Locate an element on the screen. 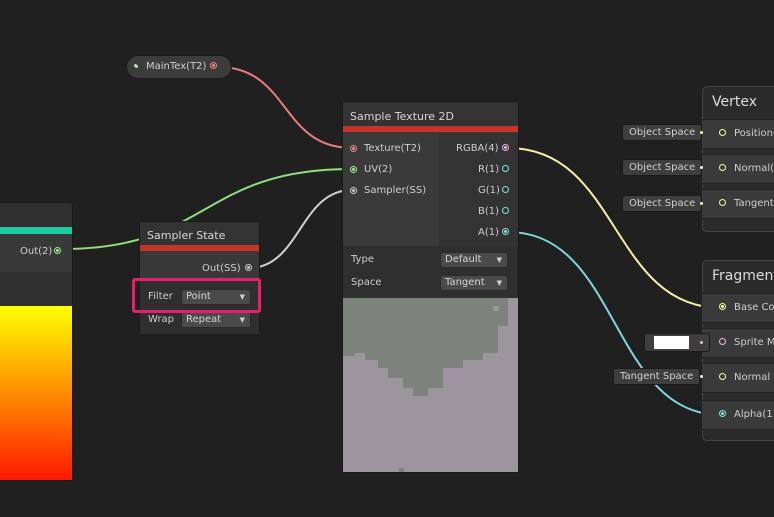  sampler-state-out-port is located at coordinates (248, 267).